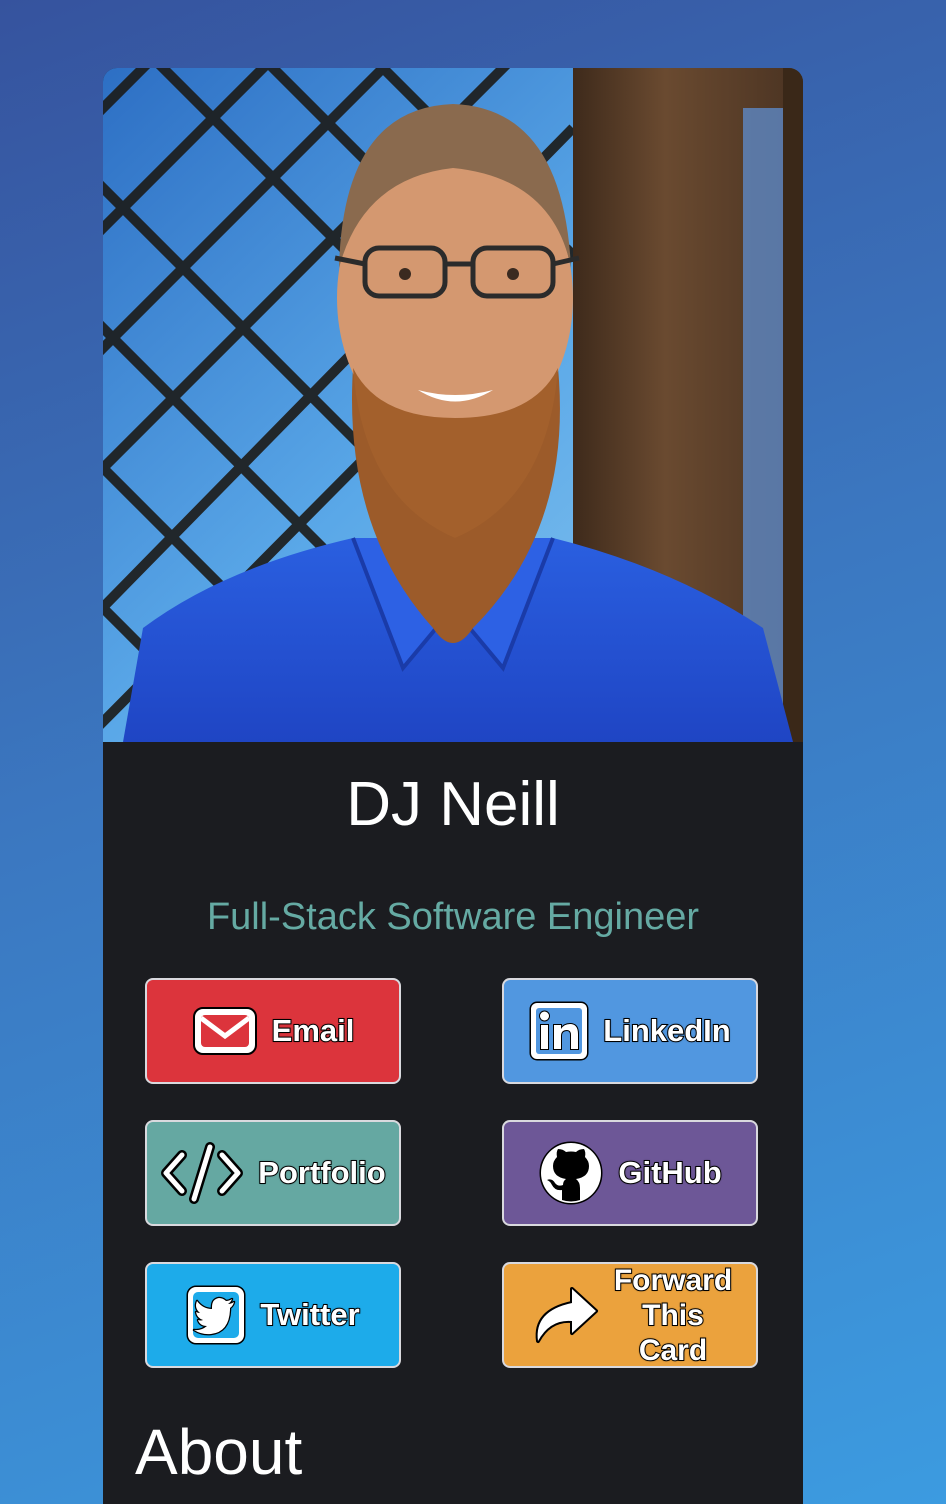  I want to click on forward-label-line: Card, so click(673, 1350).